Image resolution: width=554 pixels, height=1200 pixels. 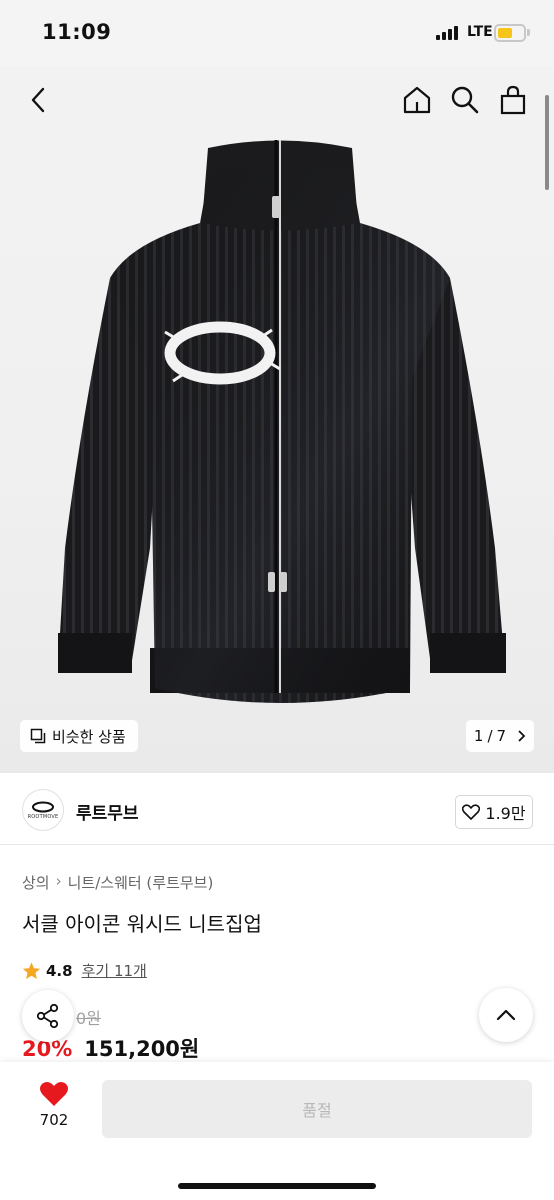 I want to click on similar-products-icon, so click(x=38, y=736).